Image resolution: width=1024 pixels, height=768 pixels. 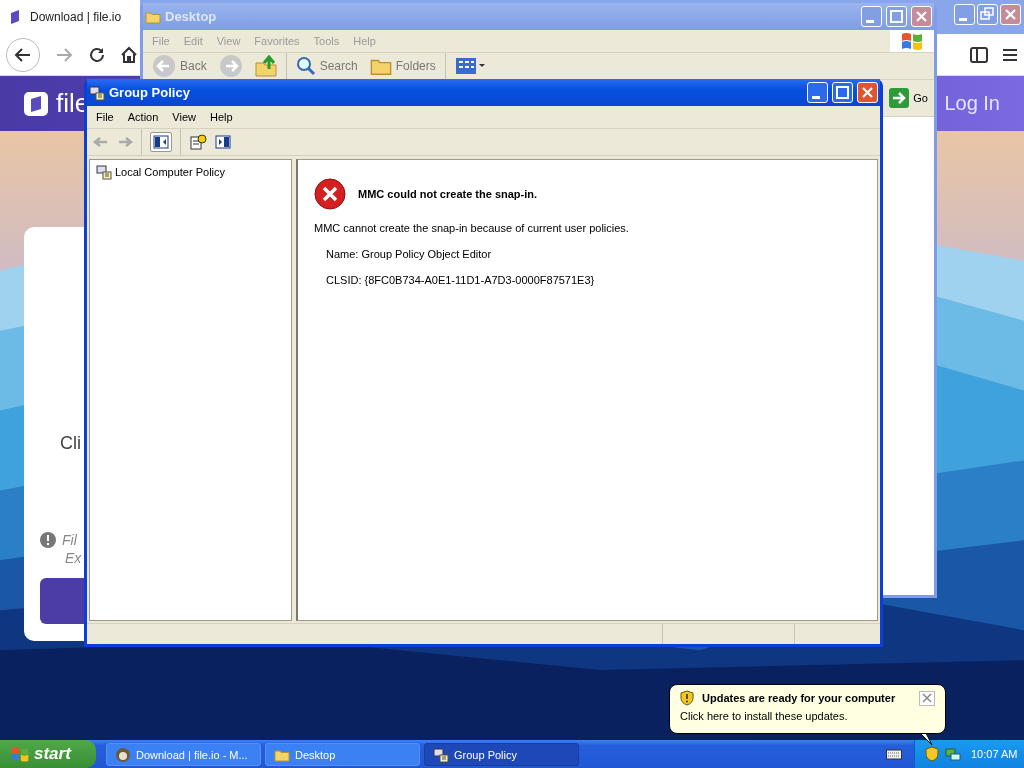 I want to click on close-icon, so click(x=927, y=698).